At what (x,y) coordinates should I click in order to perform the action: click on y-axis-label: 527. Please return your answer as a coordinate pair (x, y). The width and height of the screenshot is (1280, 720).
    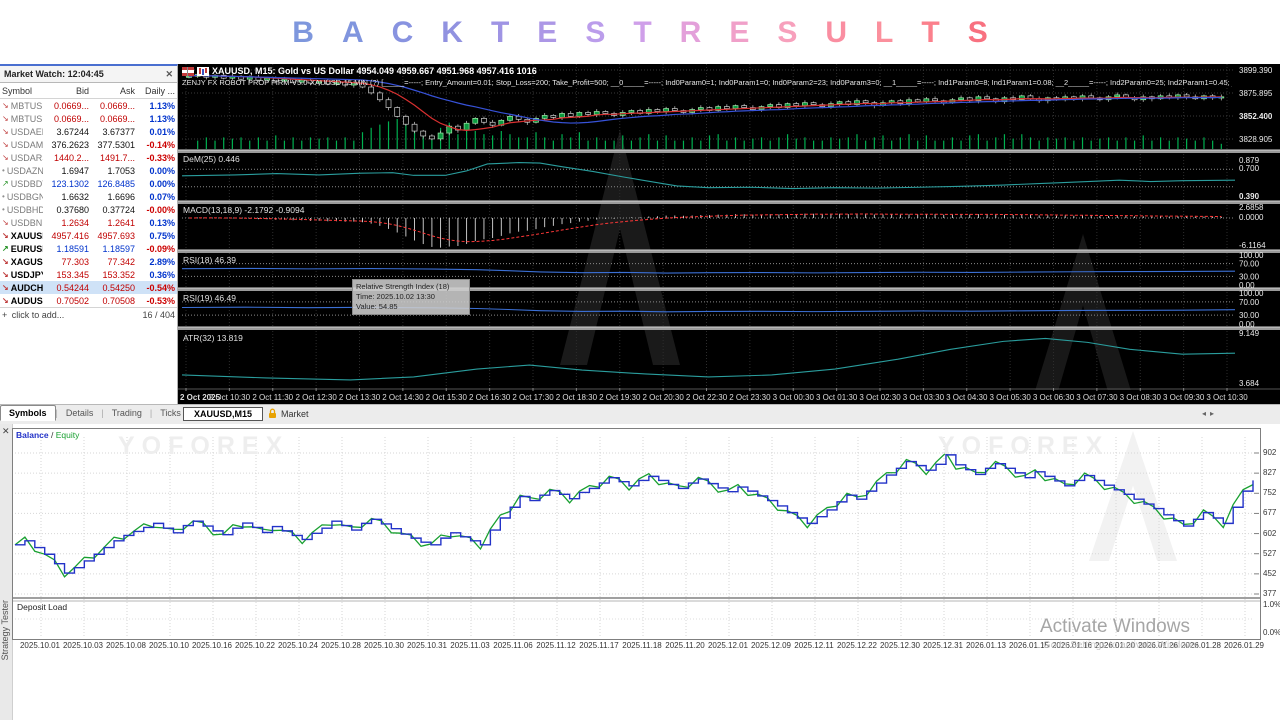
    Looking at the image, I should click on (1270, 553).